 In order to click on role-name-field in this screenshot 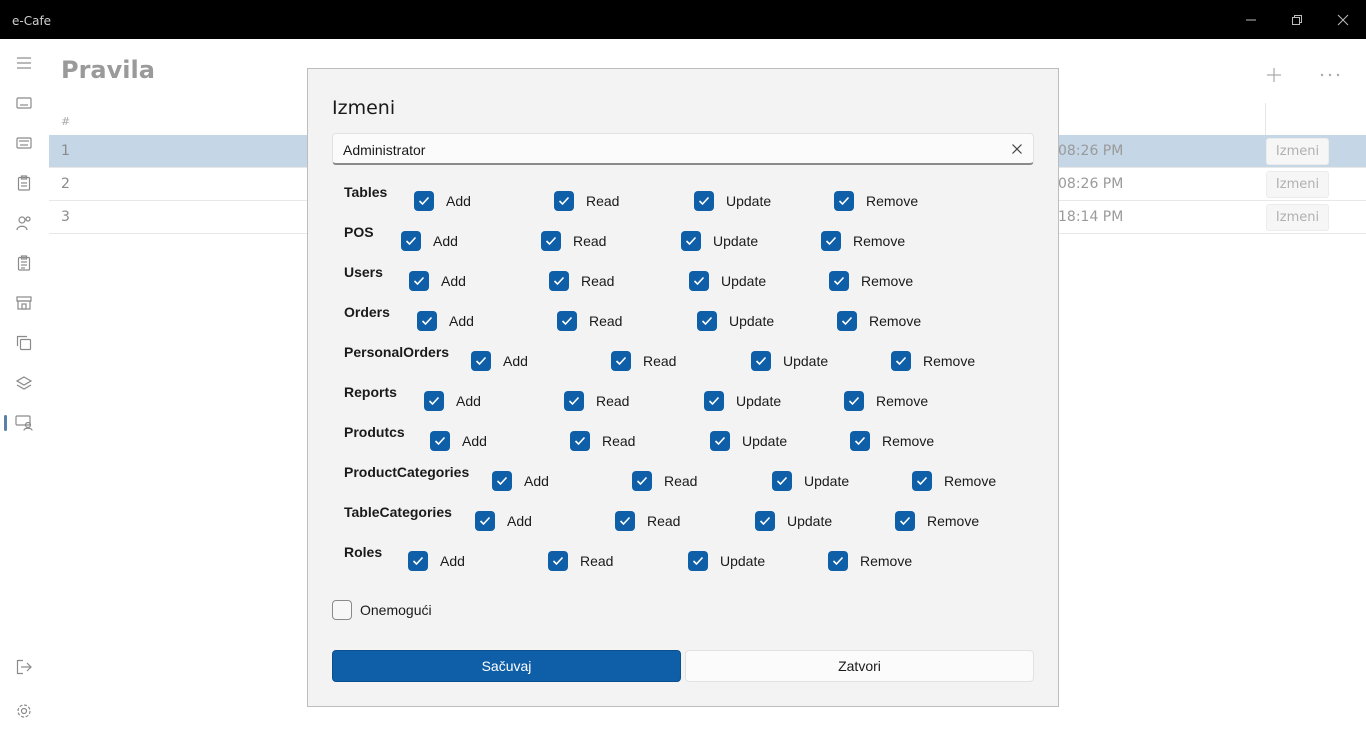, I will do `click(683, 149)`.